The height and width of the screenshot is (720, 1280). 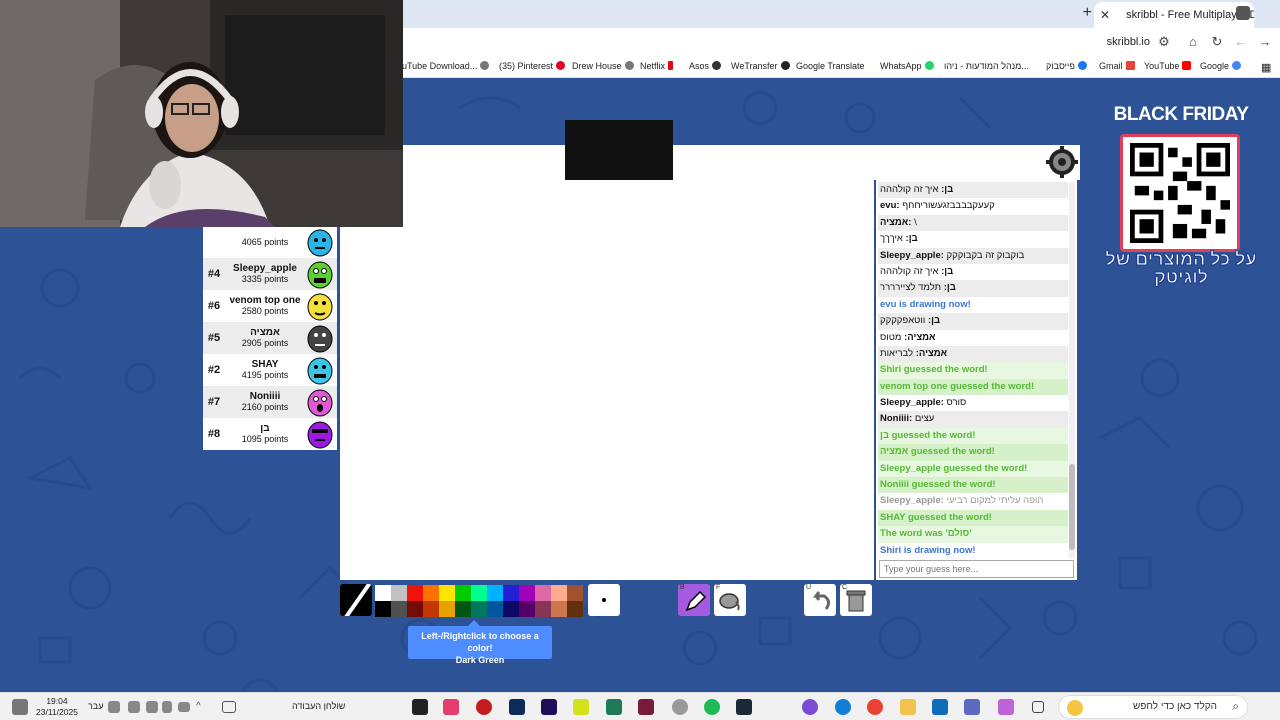 I want to click on onedrive-icon, so click(x=184, y=707).